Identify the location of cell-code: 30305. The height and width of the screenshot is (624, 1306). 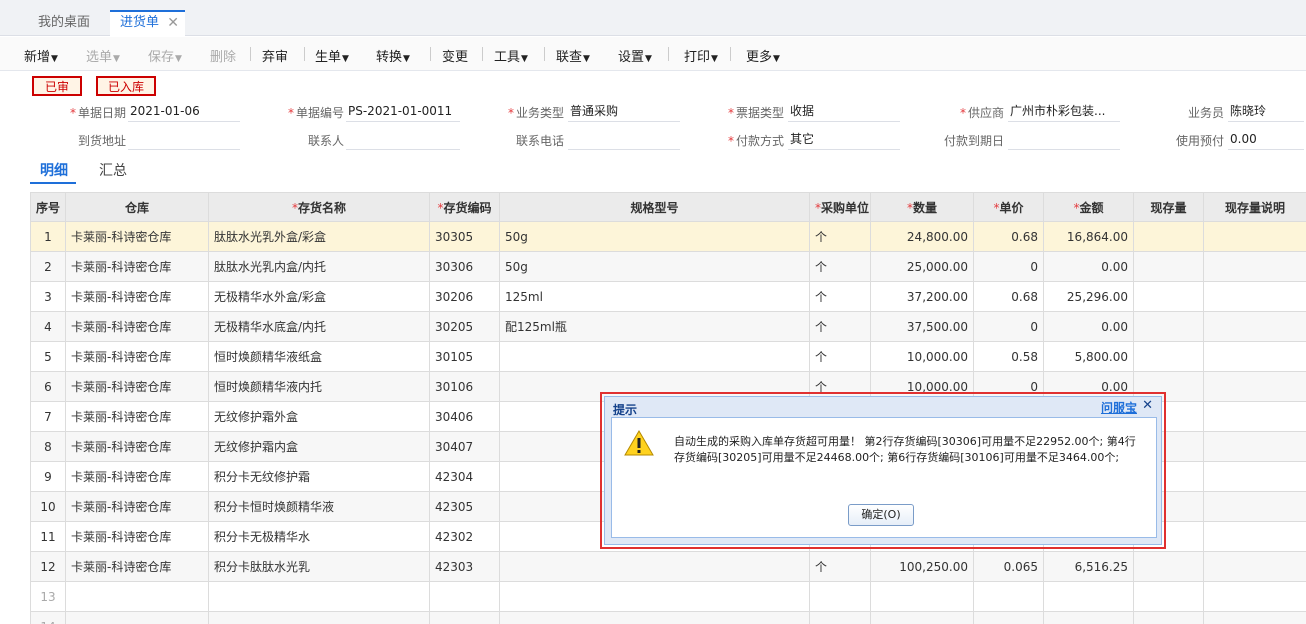
(464, 236).